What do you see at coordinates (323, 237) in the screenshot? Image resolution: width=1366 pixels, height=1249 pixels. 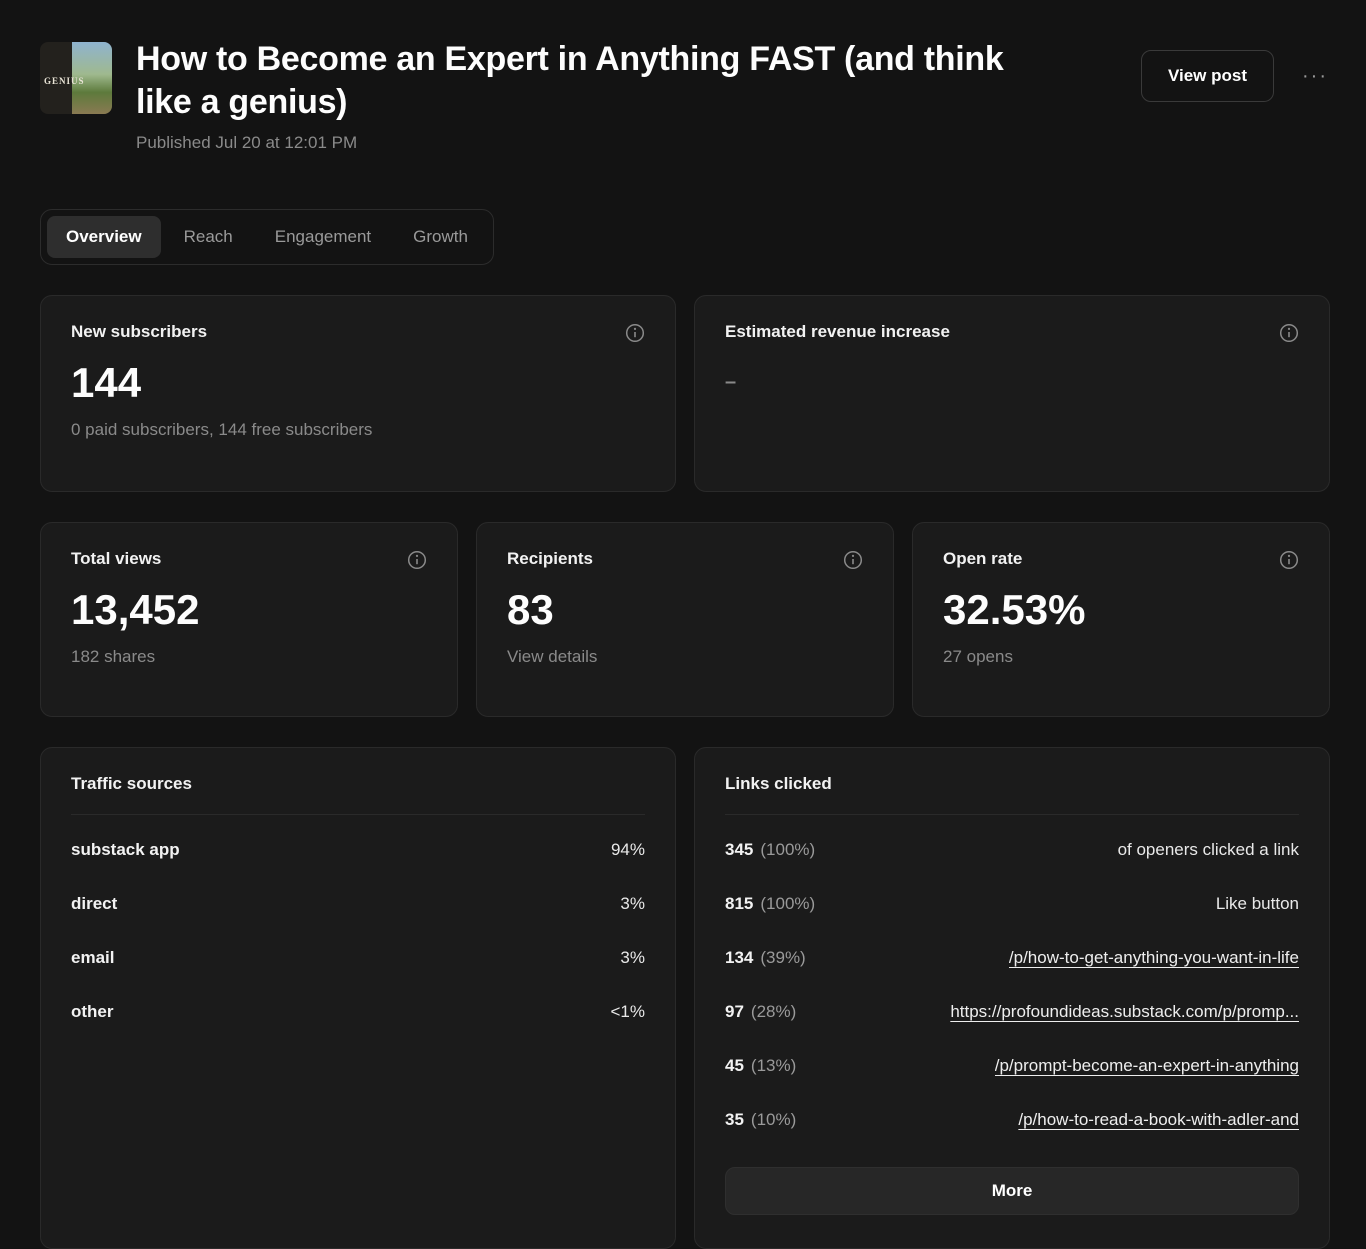 I see `tab-engagement: Engagement` at bounding box center [323, 237].